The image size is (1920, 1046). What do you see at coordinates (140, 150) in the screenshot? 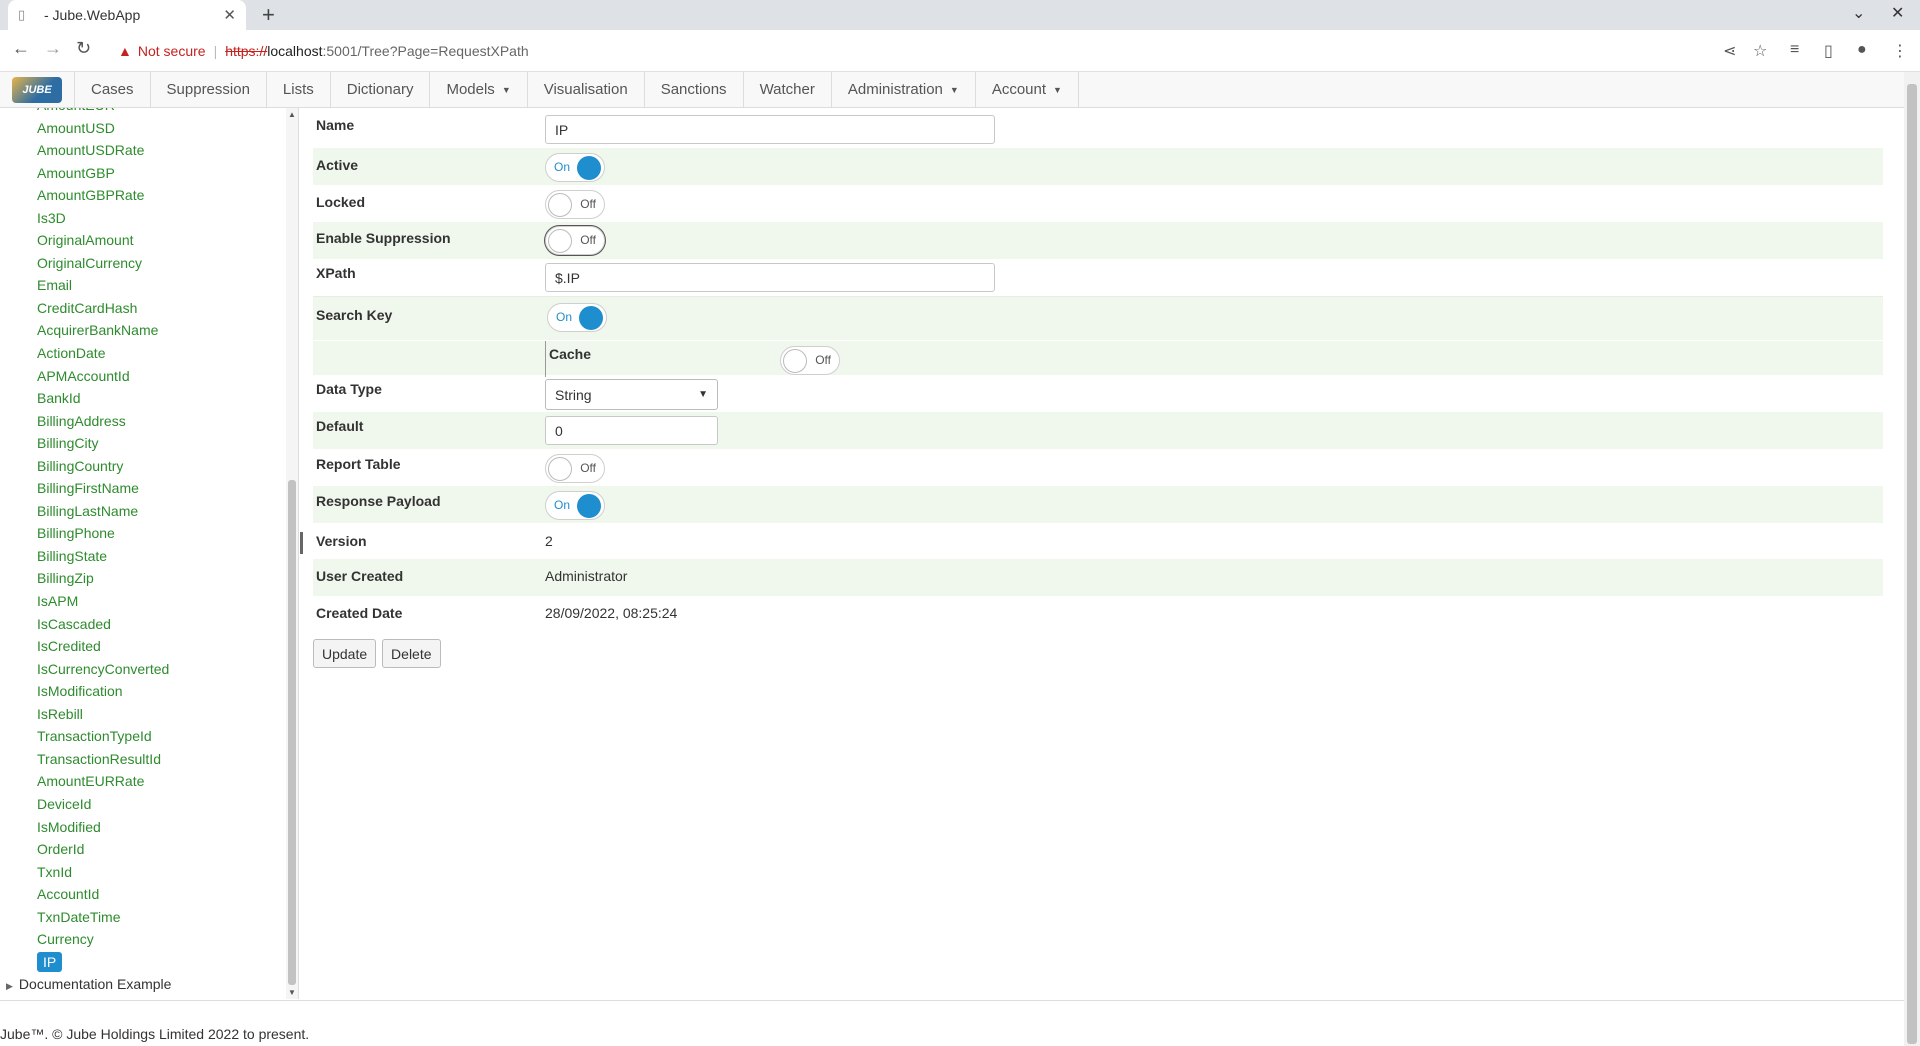
I see `tree-item: AmountUSDRate` at bounding box center [140, 150].